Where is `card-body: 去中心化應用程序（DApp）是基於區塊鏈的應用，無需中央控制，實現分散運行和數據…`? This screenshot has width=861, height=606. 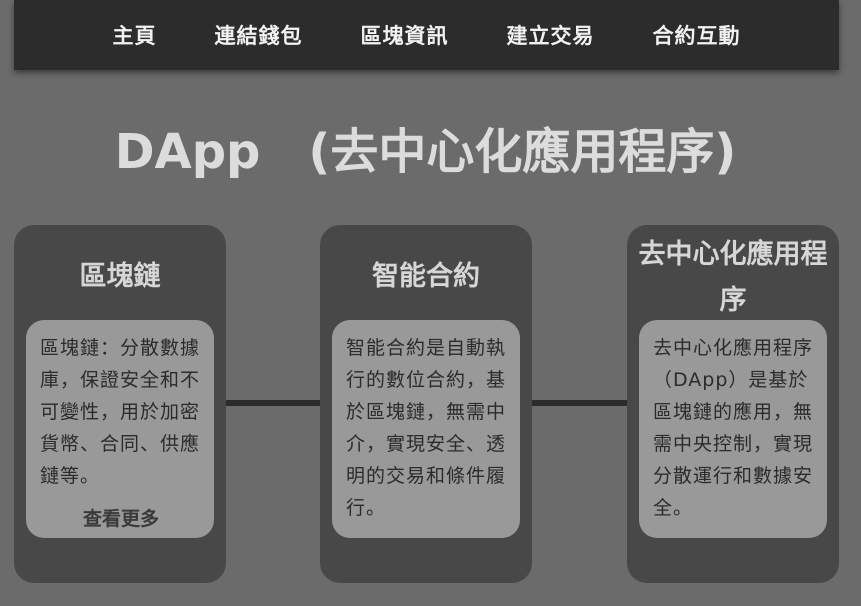 card-body: 去中心化應用程序（DApp）是基於區塊鏈的應用，無需中央控制，實現分散運行和數據… is located at coordinates (733, 429).